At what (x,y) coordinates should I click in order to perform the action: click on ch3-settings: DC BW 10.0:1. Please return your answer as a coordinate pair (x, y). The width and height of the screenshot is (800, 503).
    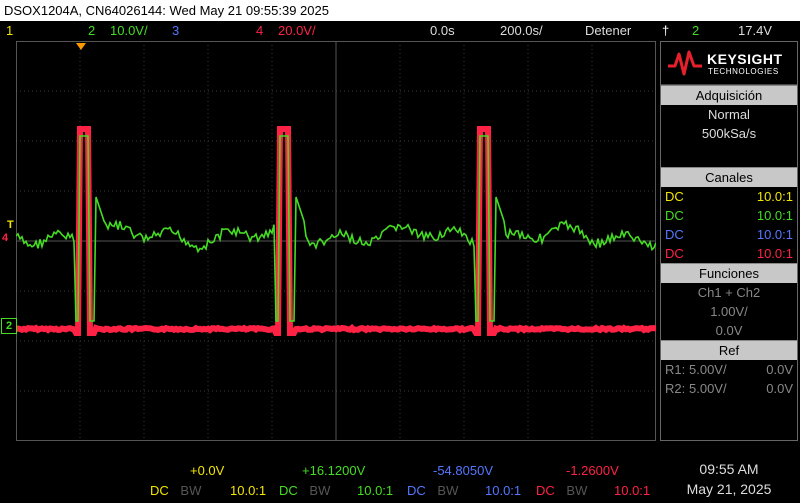
    Looking at the image, I should click on (464, 490).